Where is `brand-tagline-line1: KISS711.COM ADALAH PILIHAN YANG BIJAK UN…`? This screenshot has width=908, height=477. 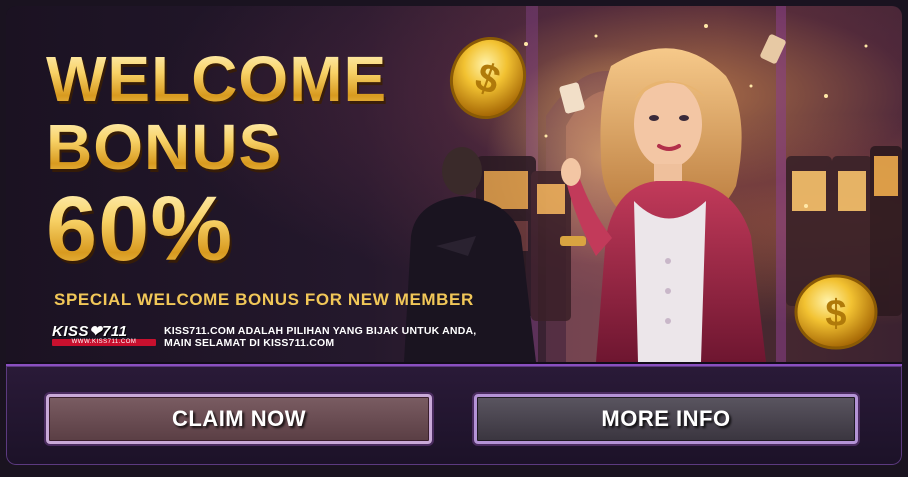 brand-tagline-line1: KISS711.COM ADALAH PILIHAN YANG BIJAK UN… is located at coordinates (320, 331).